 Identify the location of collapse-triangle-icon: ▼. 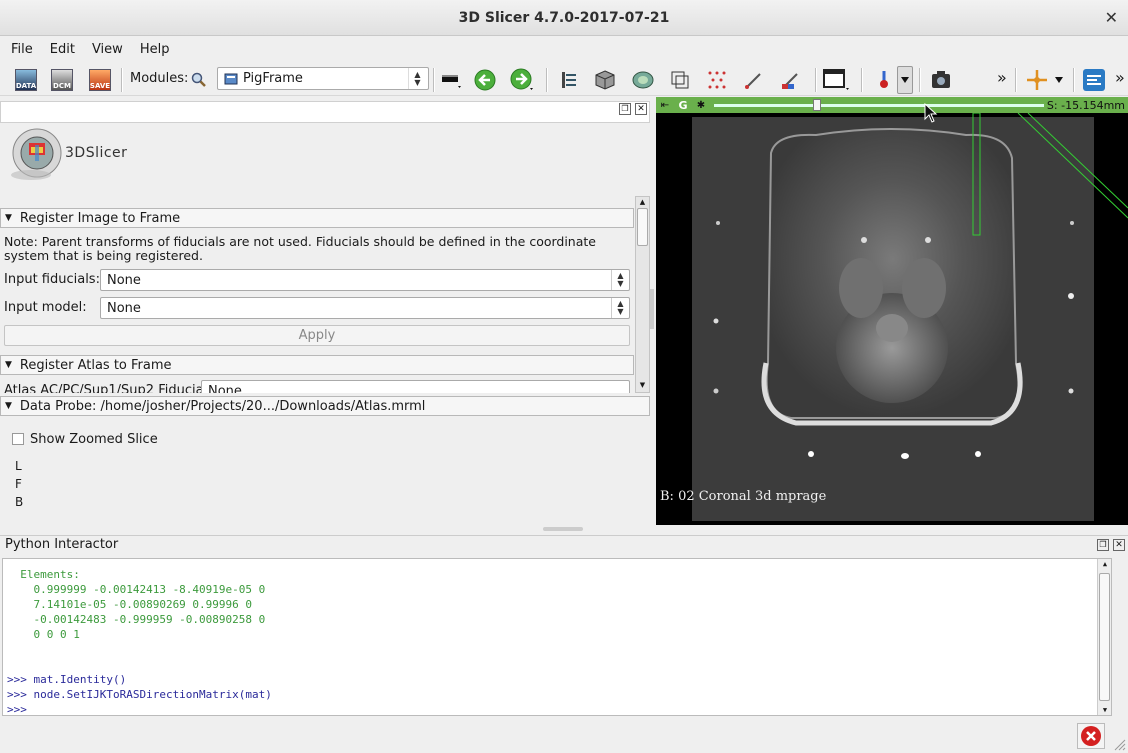
(8, 218).